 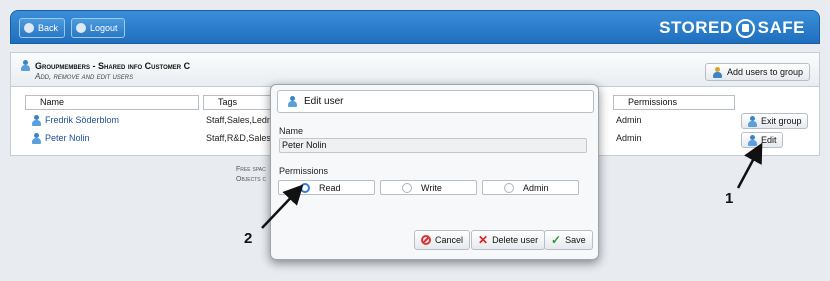 I want to click on callout-2: 2, so click(x=248, y=238).